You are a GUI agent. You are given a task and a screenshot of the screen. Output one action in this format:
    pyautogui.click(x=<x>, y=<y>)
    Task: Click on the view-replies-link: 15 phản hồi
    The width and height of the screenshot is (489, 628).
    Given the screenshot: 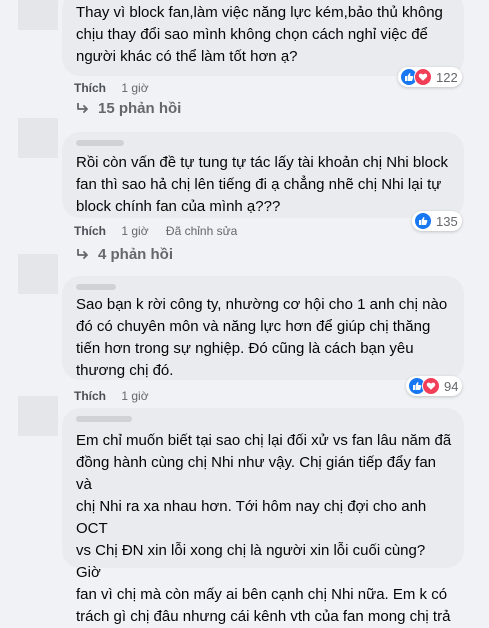 What is the action you would take?
    pyautogui.click(x=128, y=108)
    